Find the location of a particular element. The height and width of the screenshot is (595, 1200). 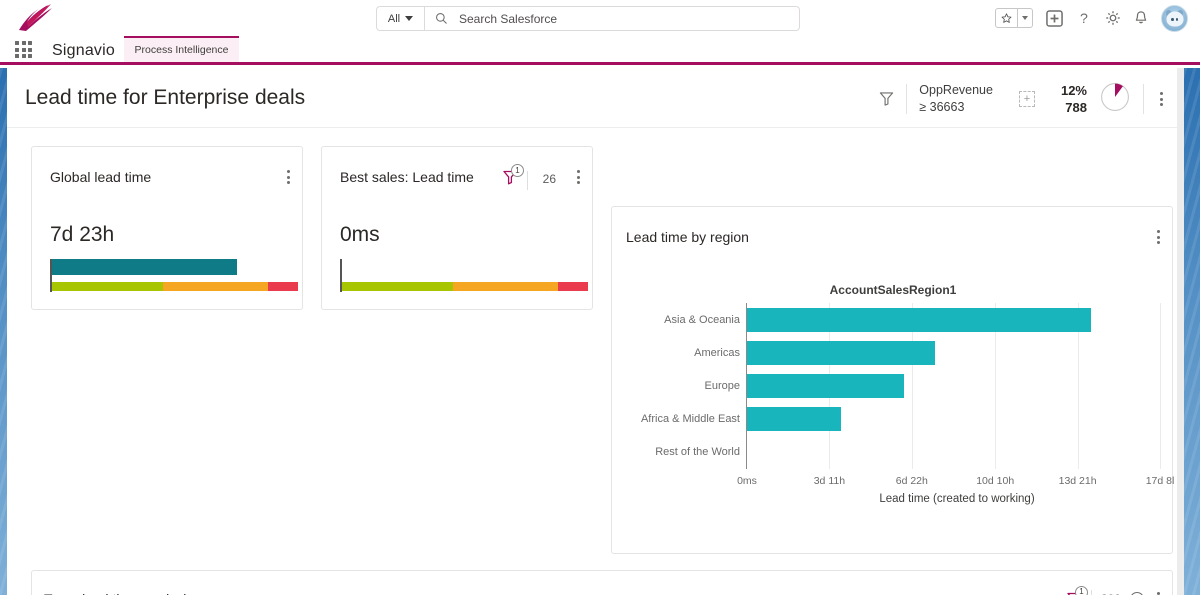

chart-series-label: AccountSalesRegion1 is located at coordinates (893, 290).